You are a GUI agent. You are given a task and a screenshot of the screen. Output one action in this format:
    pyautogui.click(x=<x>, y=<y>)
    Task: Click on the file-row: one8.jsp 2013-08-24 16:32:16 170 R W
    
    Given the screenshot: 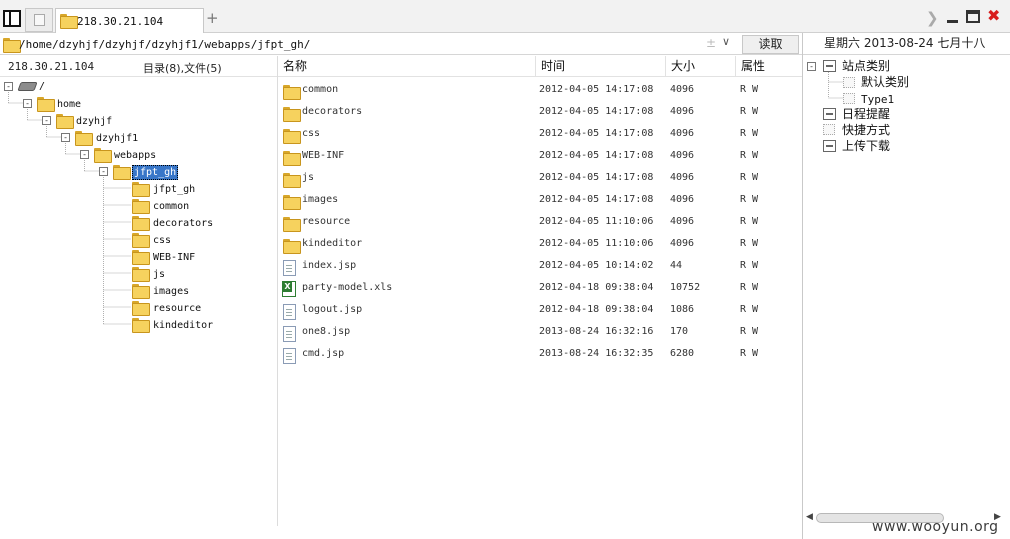 What is the action you would take?
    pyautogui.click(x=540, y=333)
    